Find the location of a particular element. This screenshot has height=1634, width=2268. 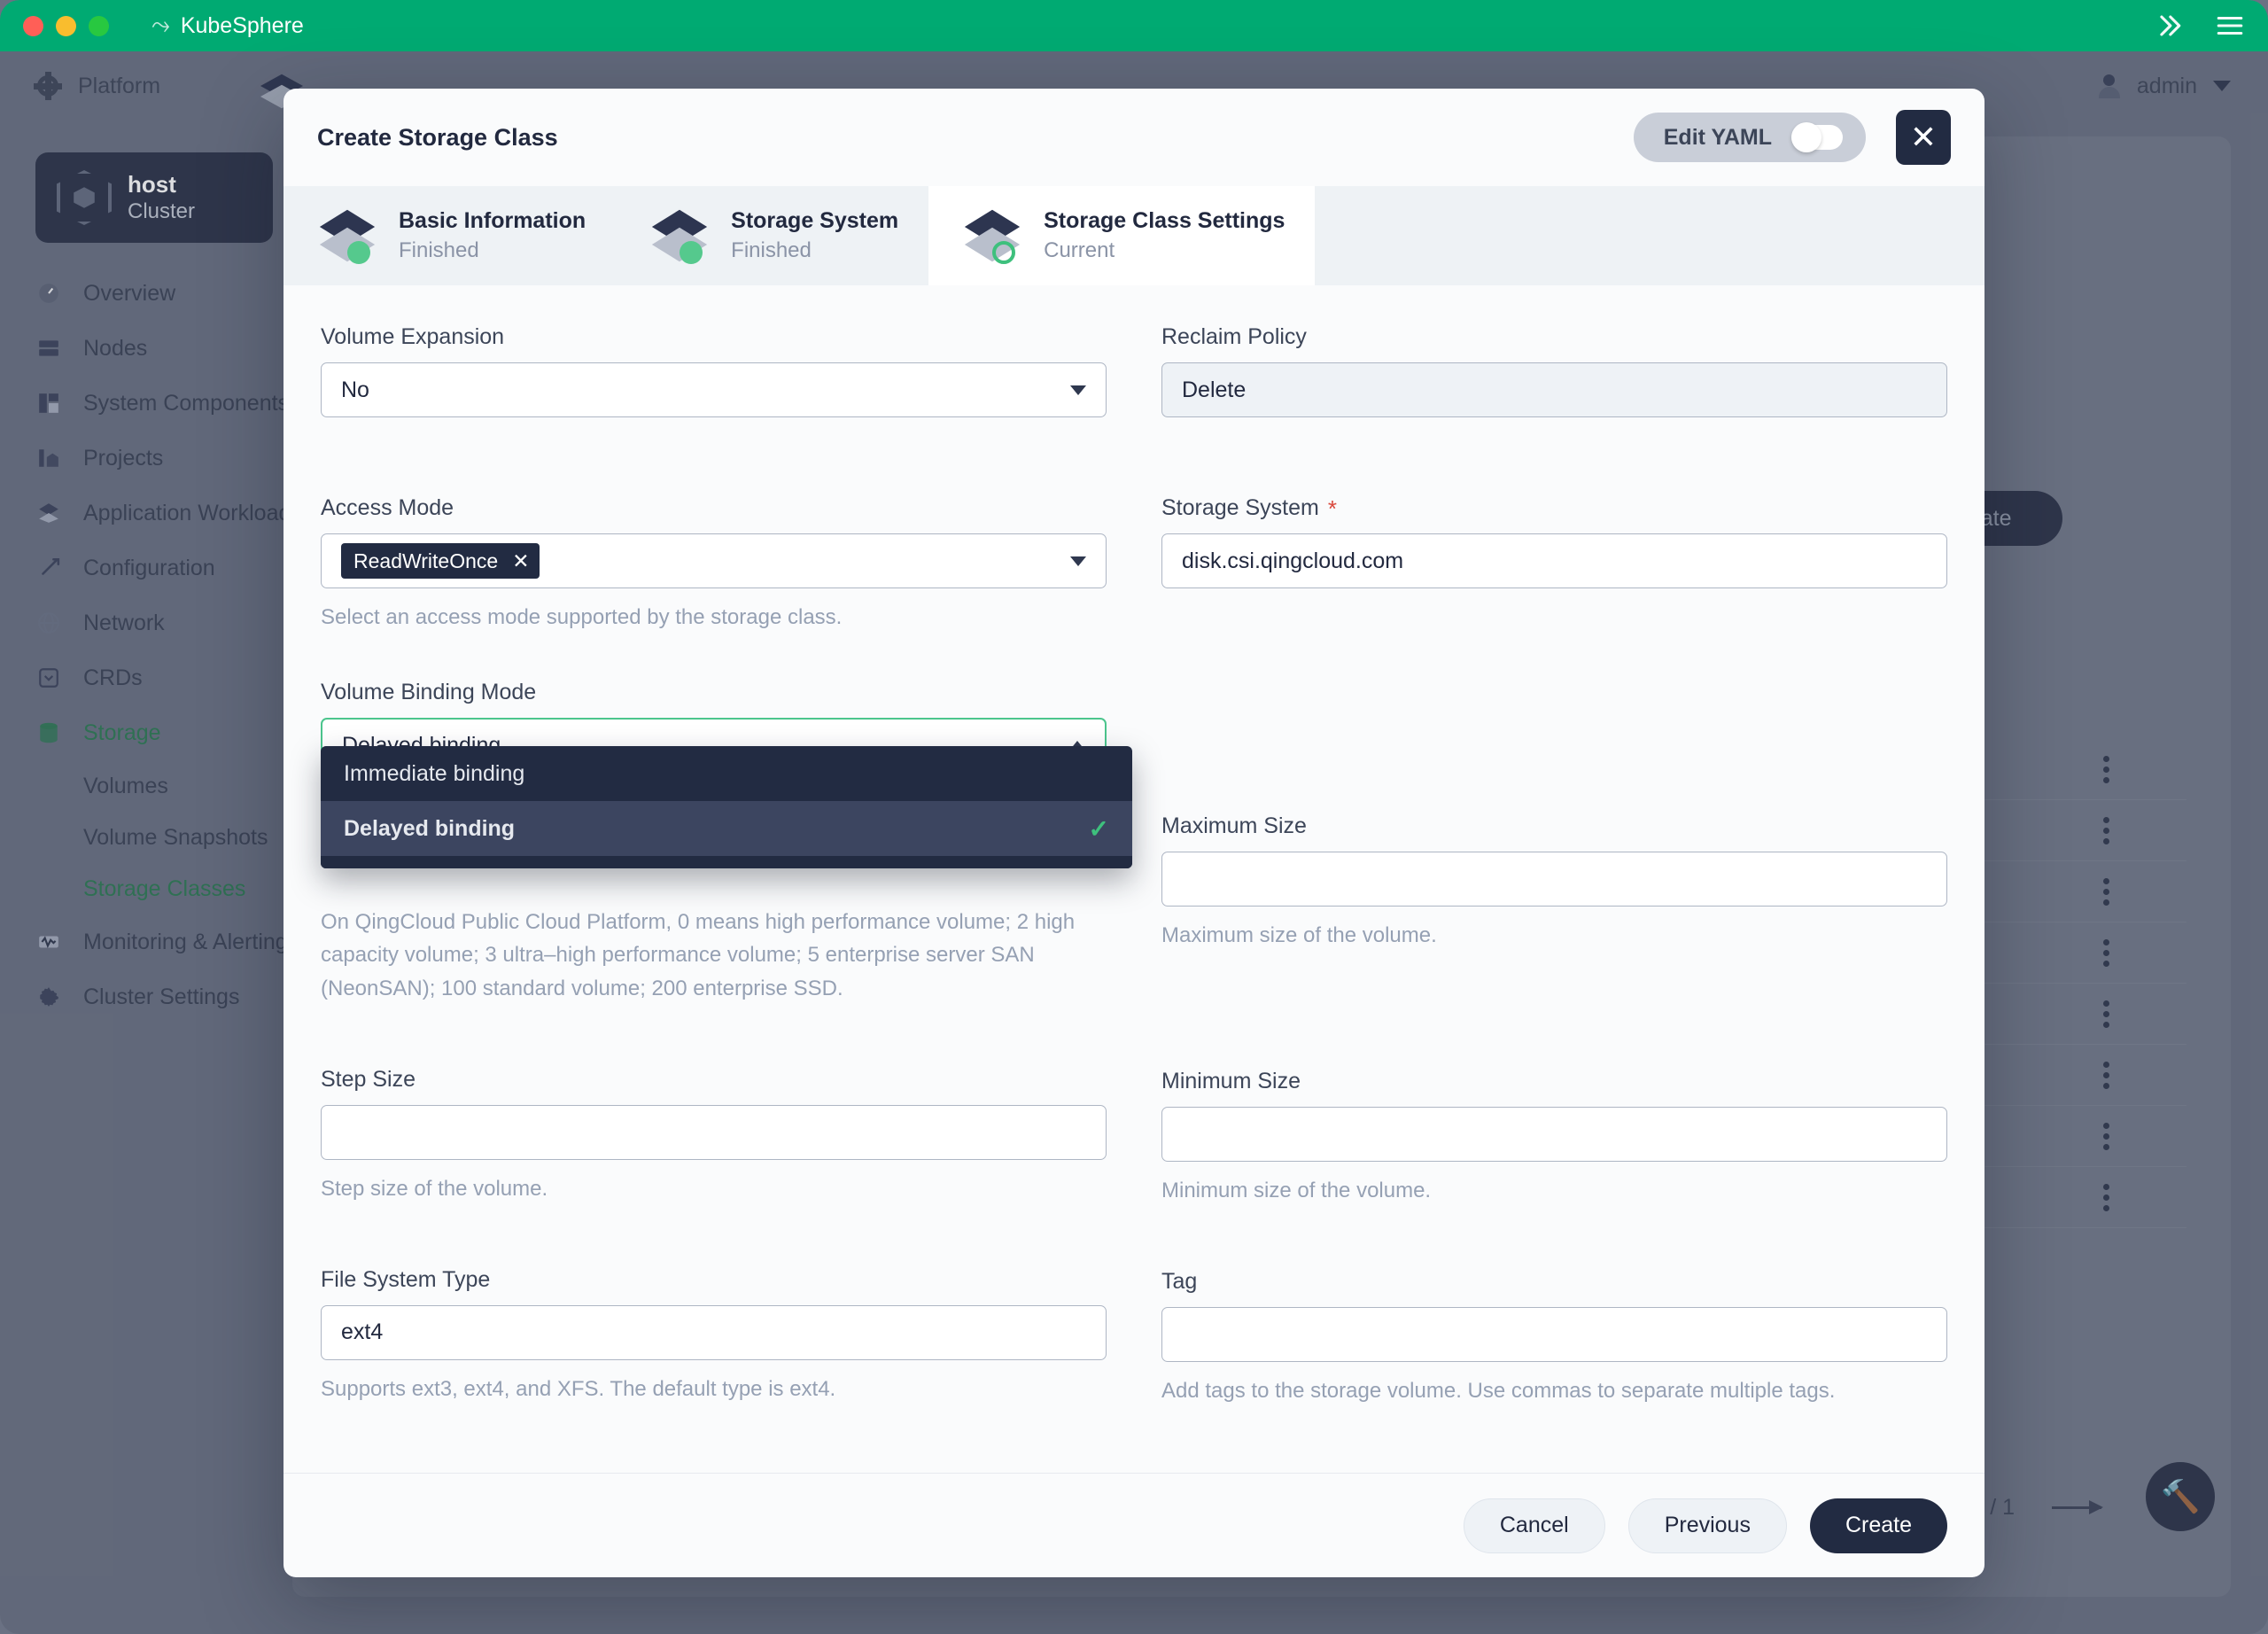

previous-button: Previous is located at coordinates (1707, 1525).